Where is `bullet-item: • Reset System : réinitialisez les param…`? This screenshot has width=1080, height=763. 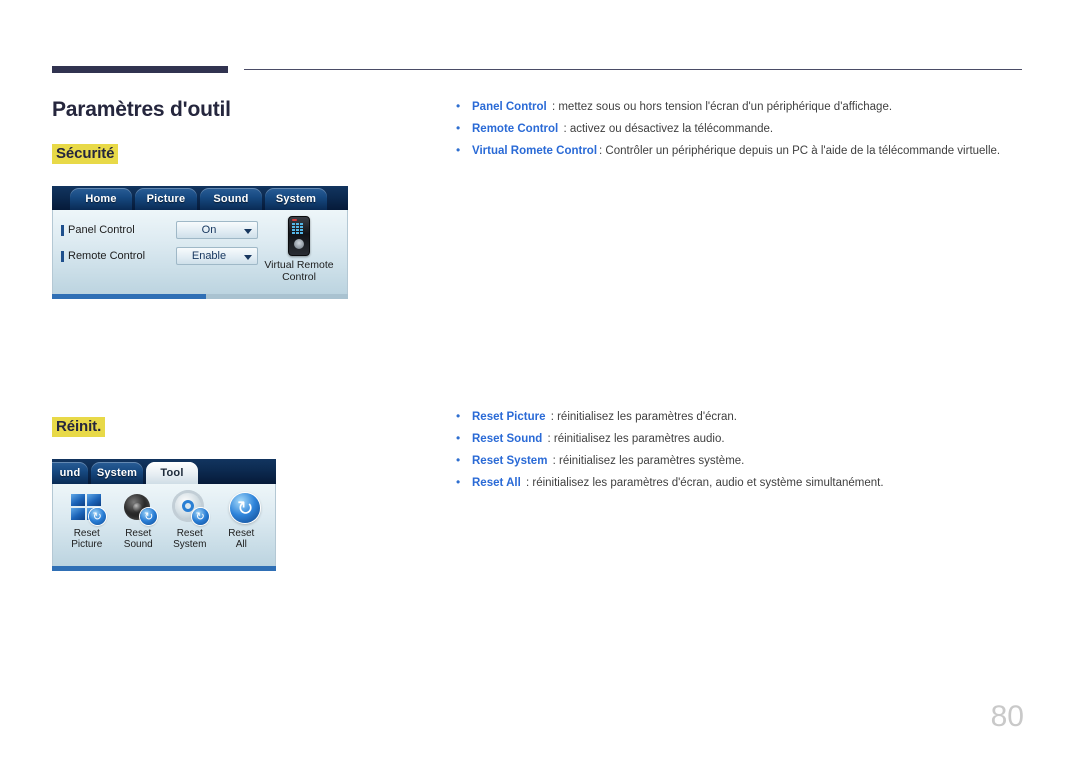
bullet-item: • Reset System : réinitialisez les param… is located at coordinates (670, 460).